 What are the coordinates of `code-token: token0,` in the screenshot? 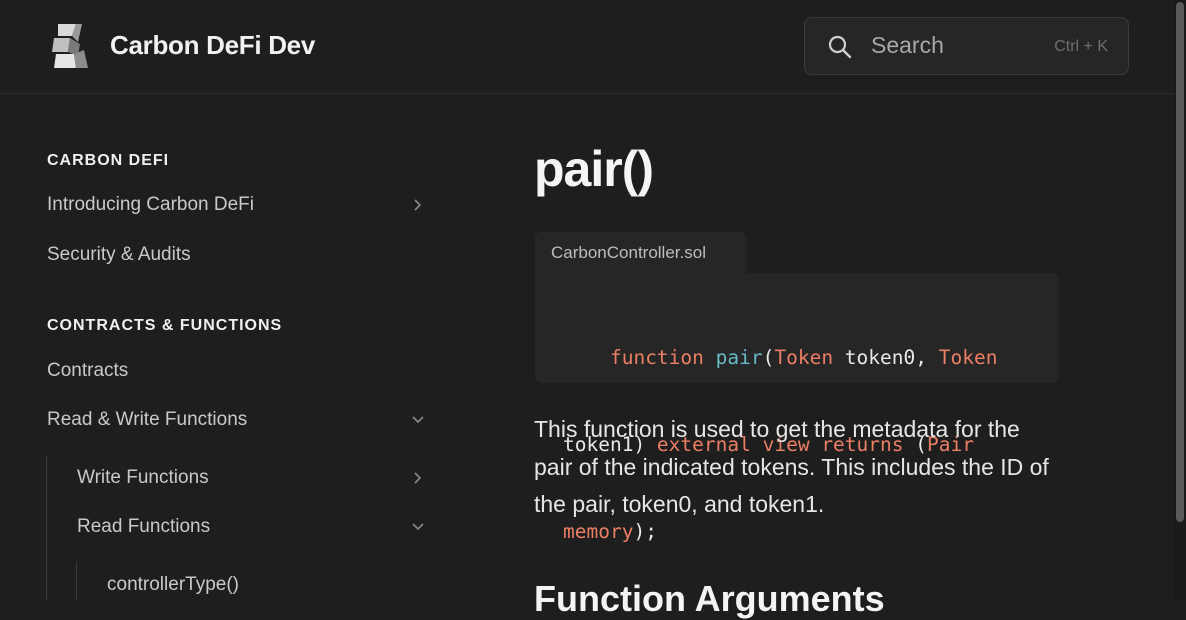 It's located at (886, 357).